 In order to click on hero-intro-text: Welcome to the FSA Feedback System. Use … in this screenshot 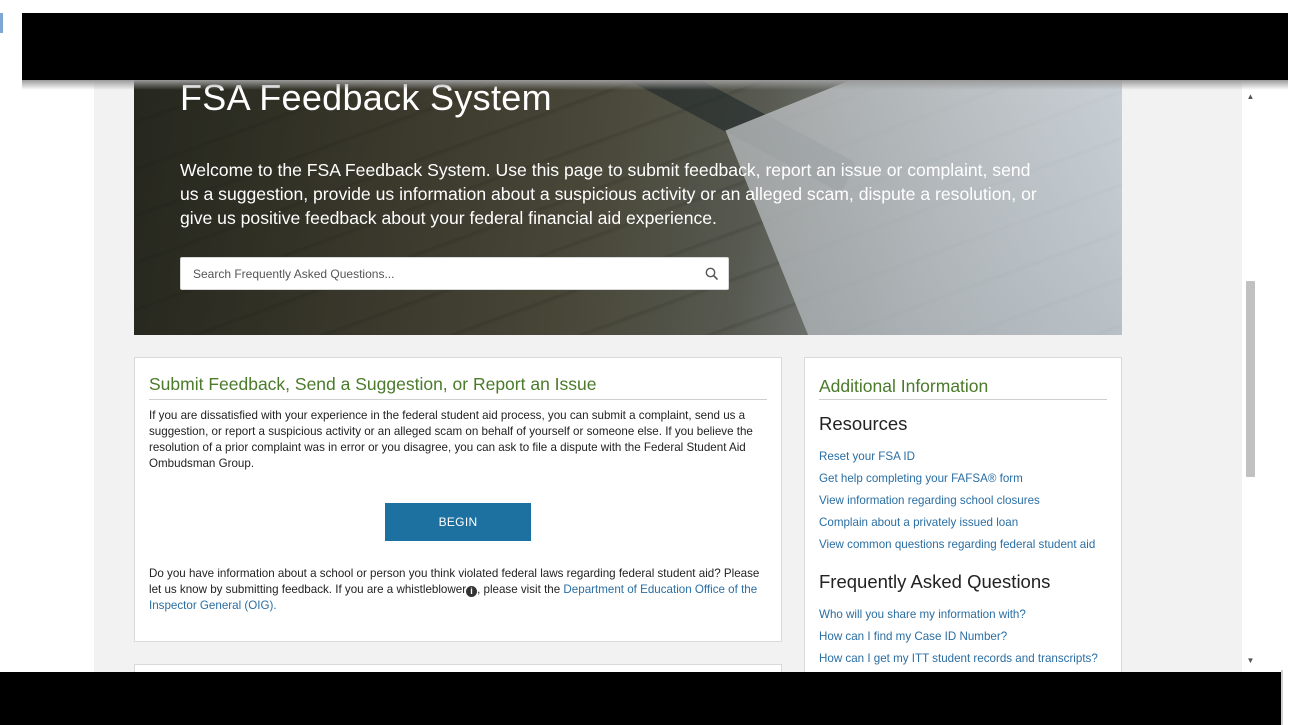, I will do `click(608, 194)`.